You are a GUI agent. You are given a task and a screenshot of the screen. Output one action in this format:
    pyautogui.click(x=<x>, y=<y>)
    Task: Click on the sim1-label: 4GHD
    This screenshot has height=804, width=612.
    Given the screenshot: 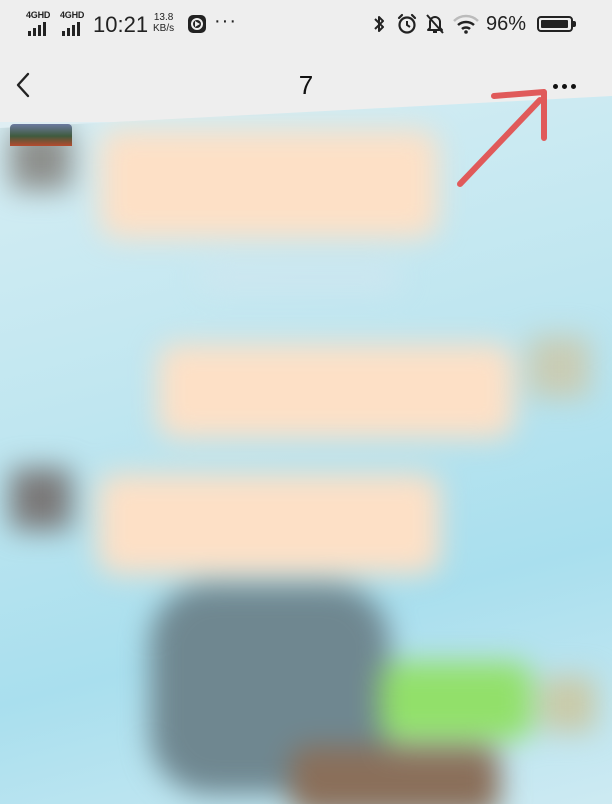 What is the action you would take?
    pyautogui.click(x=38, y=15)
    